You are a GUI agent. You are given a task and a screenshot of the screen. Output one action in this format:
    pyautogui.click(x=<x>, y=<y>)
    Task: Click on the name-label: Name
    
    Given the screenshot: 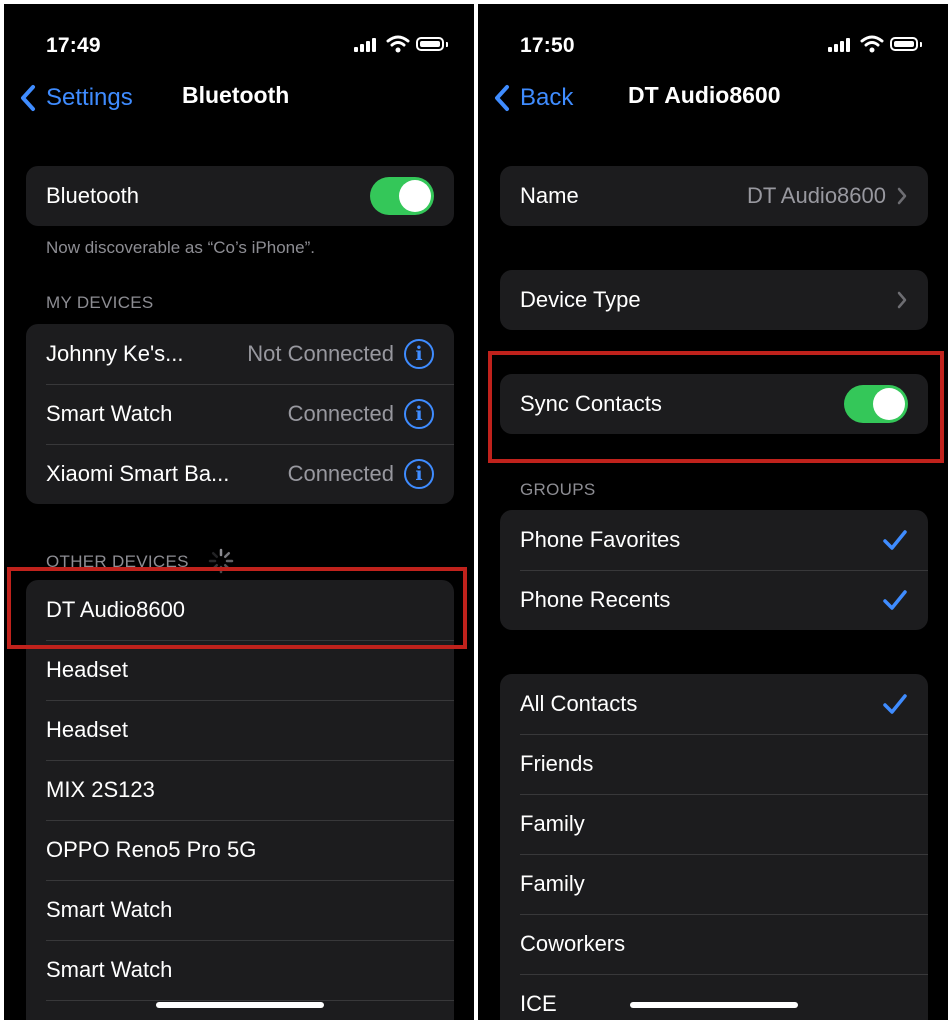 What is the action you would take?
    pyautogui.click(x=549, y=195)
    